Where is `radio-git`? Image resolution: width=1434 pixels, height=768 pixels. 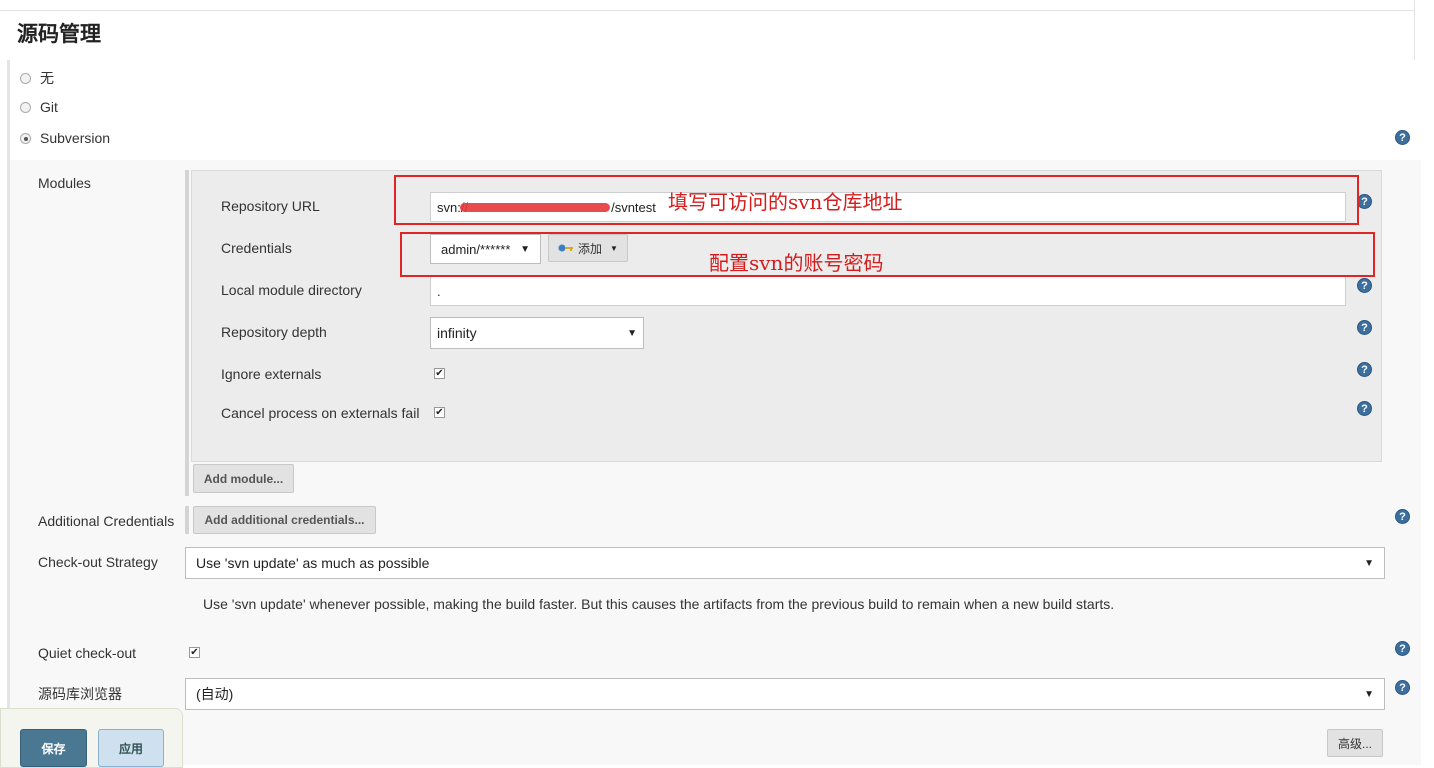
radio-git is located at coordinates (25, 107).